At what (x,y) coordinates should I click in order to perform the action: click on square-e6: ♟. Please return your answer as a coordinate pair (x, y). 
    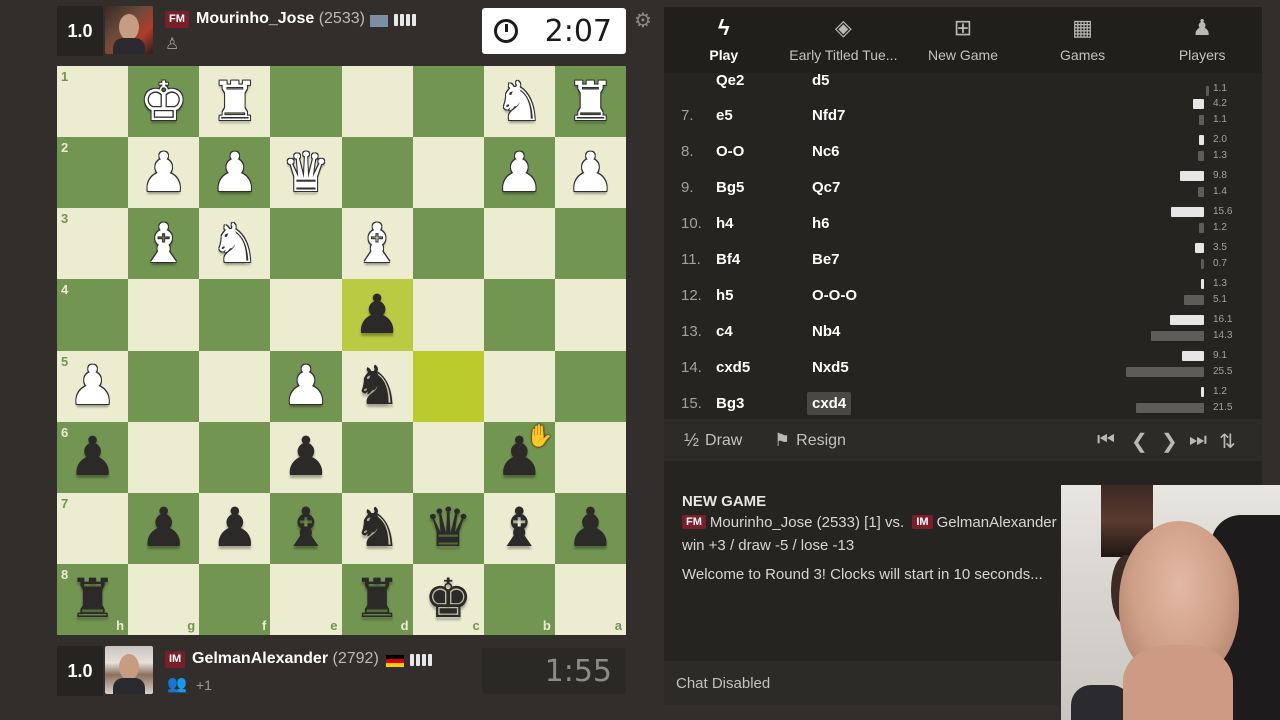
    Looking at the image, I should click on (306, 457).